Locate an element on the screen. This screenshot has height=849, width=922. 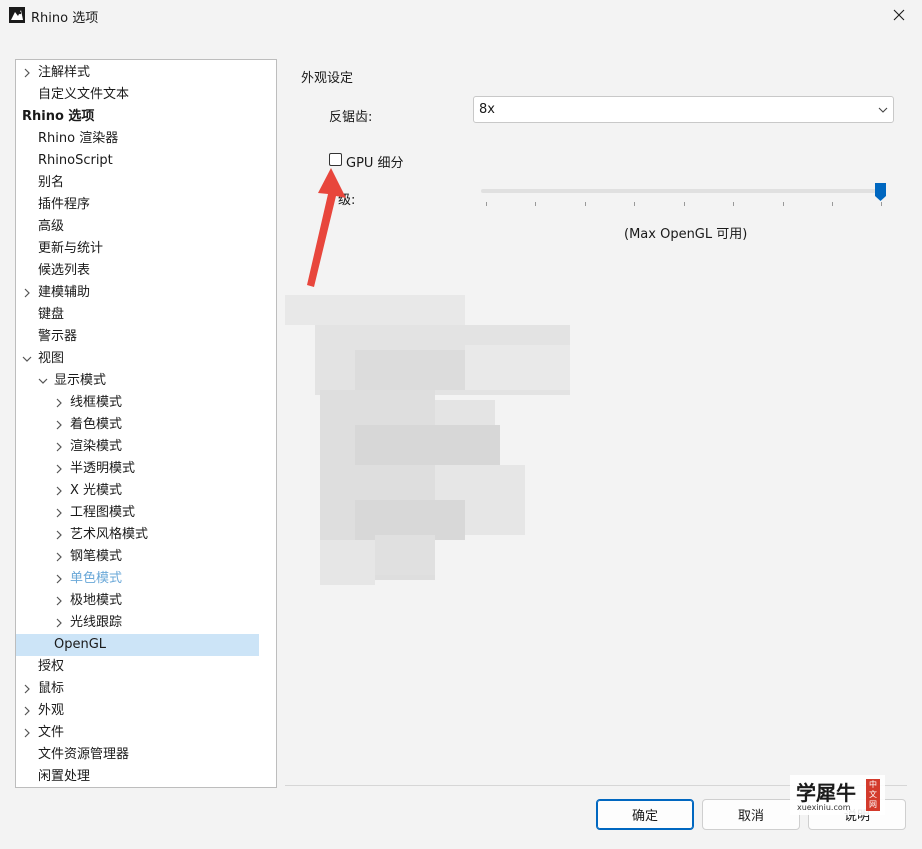
tree-item-label: 显示模式 is located at coordinates (80, 380).